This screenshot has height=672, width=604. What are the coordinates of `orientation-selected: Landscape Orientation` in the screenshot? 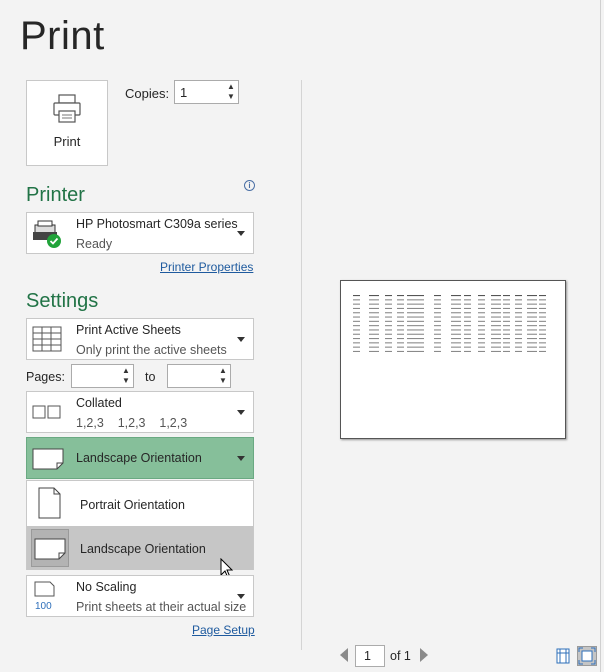 It's located at (139, 458).